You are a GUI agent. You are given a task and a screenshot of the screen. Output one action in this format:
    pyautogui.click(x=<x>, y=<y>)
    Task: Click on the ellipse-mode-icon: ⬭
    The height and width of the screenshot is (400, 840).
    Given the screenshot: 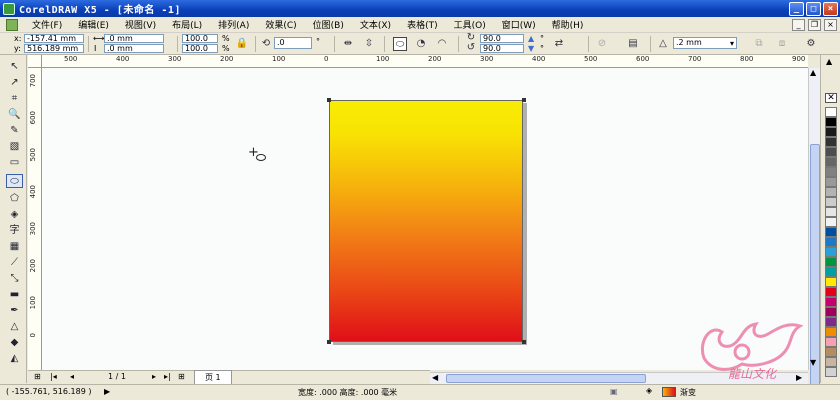 What is the action you would take?
    pyautogui.click(x=400, y=44)
    